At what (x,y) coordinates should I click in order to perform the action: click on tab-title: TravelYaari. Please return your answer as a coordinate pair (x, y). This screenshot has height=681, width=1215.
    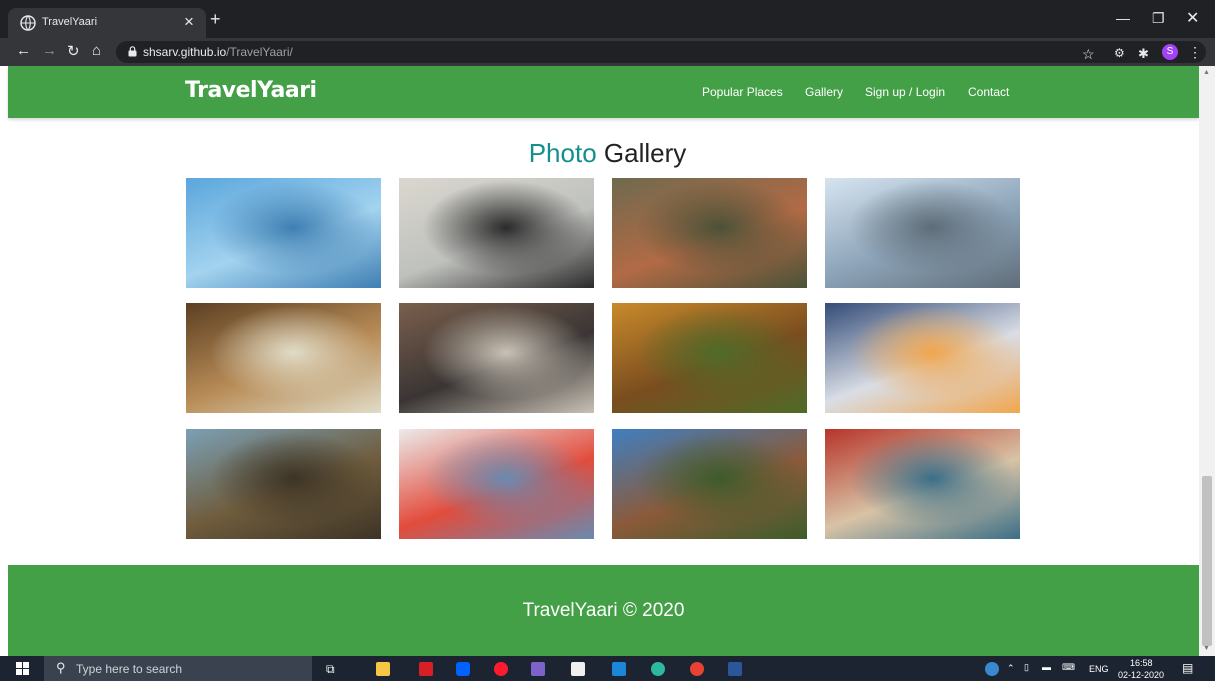
    Looking at the image, I should click on (70, 22).